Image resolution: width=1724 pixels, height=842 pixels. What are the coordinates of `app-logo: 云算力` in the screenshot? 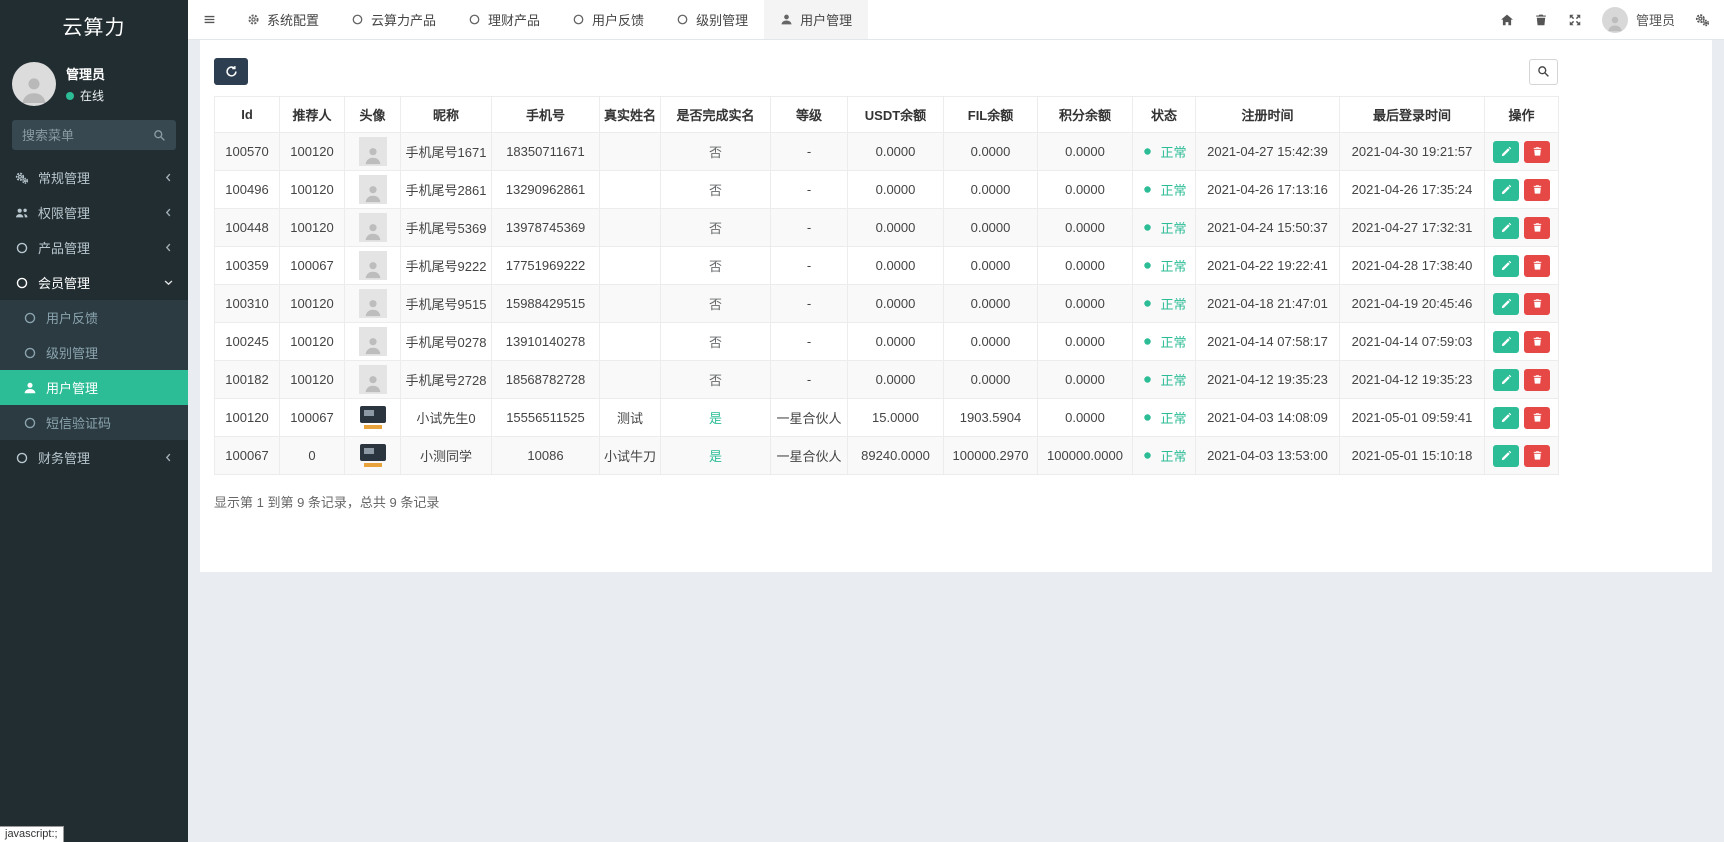 It's located at (94, 25).